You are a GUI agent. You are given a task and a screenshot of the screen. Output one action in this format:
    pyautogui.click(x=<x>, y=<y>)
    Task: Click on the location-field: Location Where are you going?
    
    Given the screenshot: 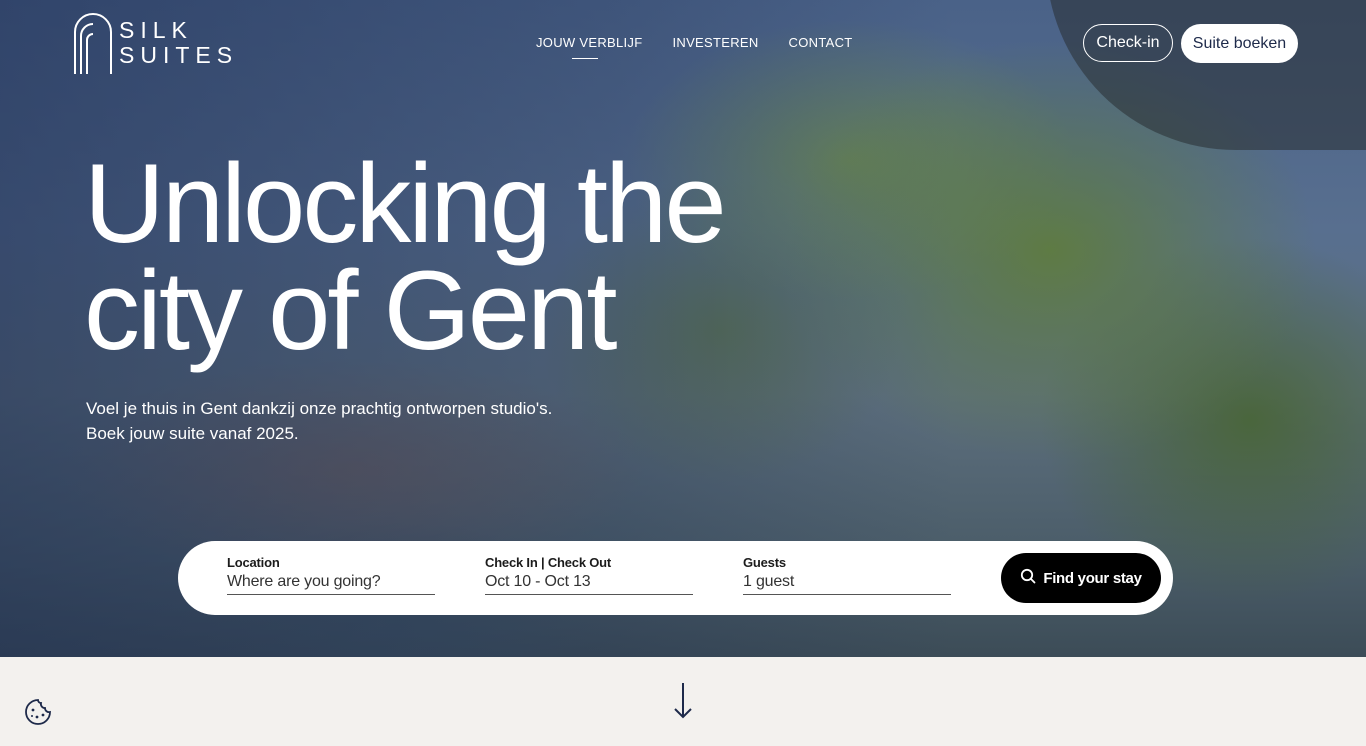 What is the action you would take?
    pyautogui.click(x=331, y=575)
    